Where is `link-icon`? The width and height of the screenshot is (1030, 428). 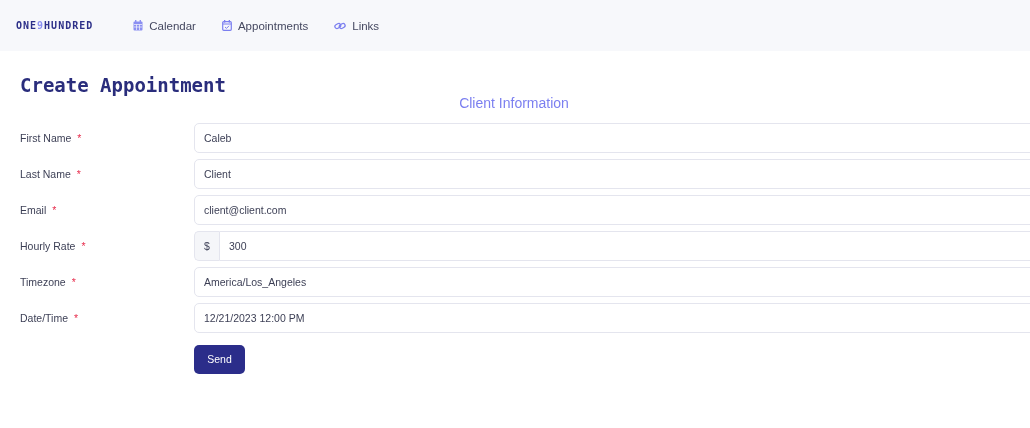 link-icon is located at coordinates (340, 25).